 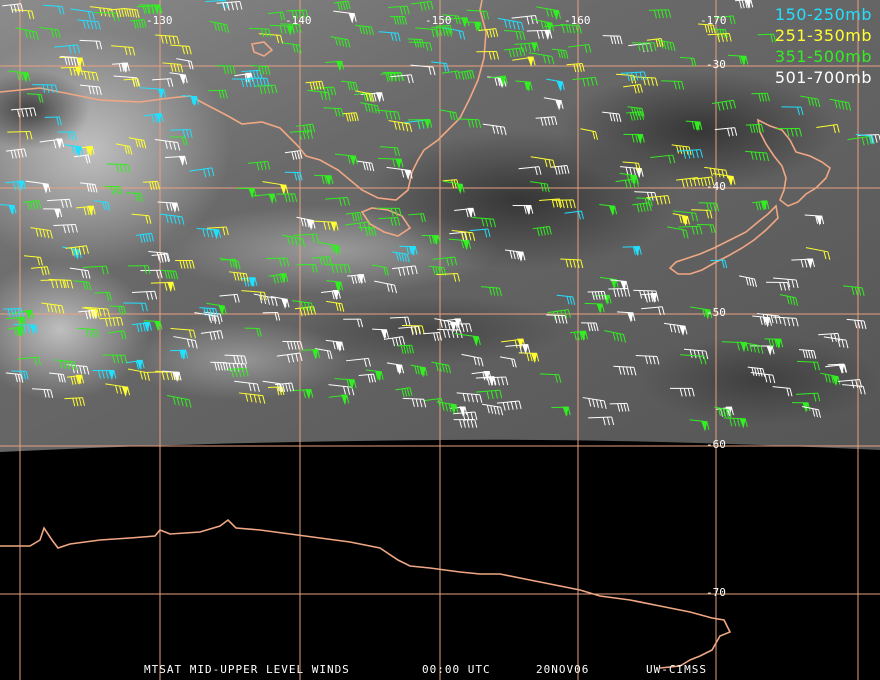 What do you see at coordinates (247, 669) in the screenshot?
I see `caption-product: MTSAT MID-UPPER LEVEL WINDS` at bounding box center [247, 669].